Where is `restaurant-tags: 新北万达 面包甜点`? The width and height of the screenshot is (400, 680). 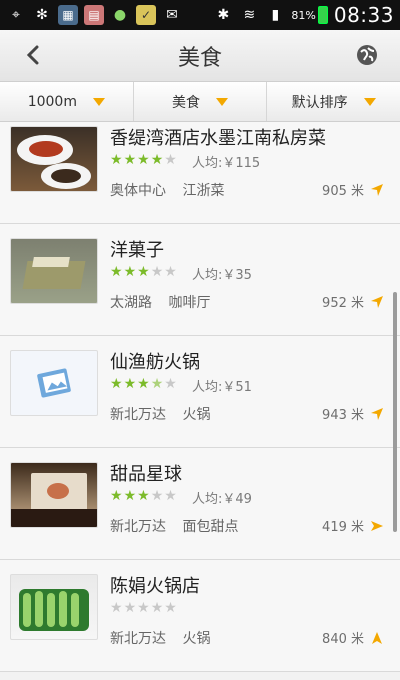
restaurant-tags: 新北万达 面包甜点 is located at coordinates (180, 526).